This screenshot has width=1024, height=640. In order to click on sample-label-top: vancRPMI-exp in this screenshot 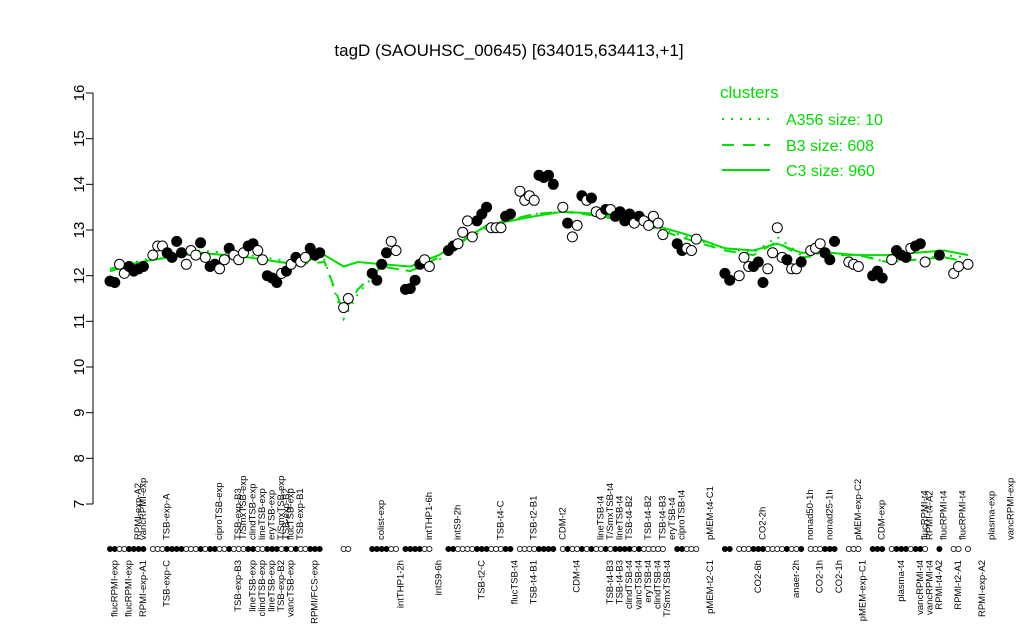, I will do `click(143, 509)`.